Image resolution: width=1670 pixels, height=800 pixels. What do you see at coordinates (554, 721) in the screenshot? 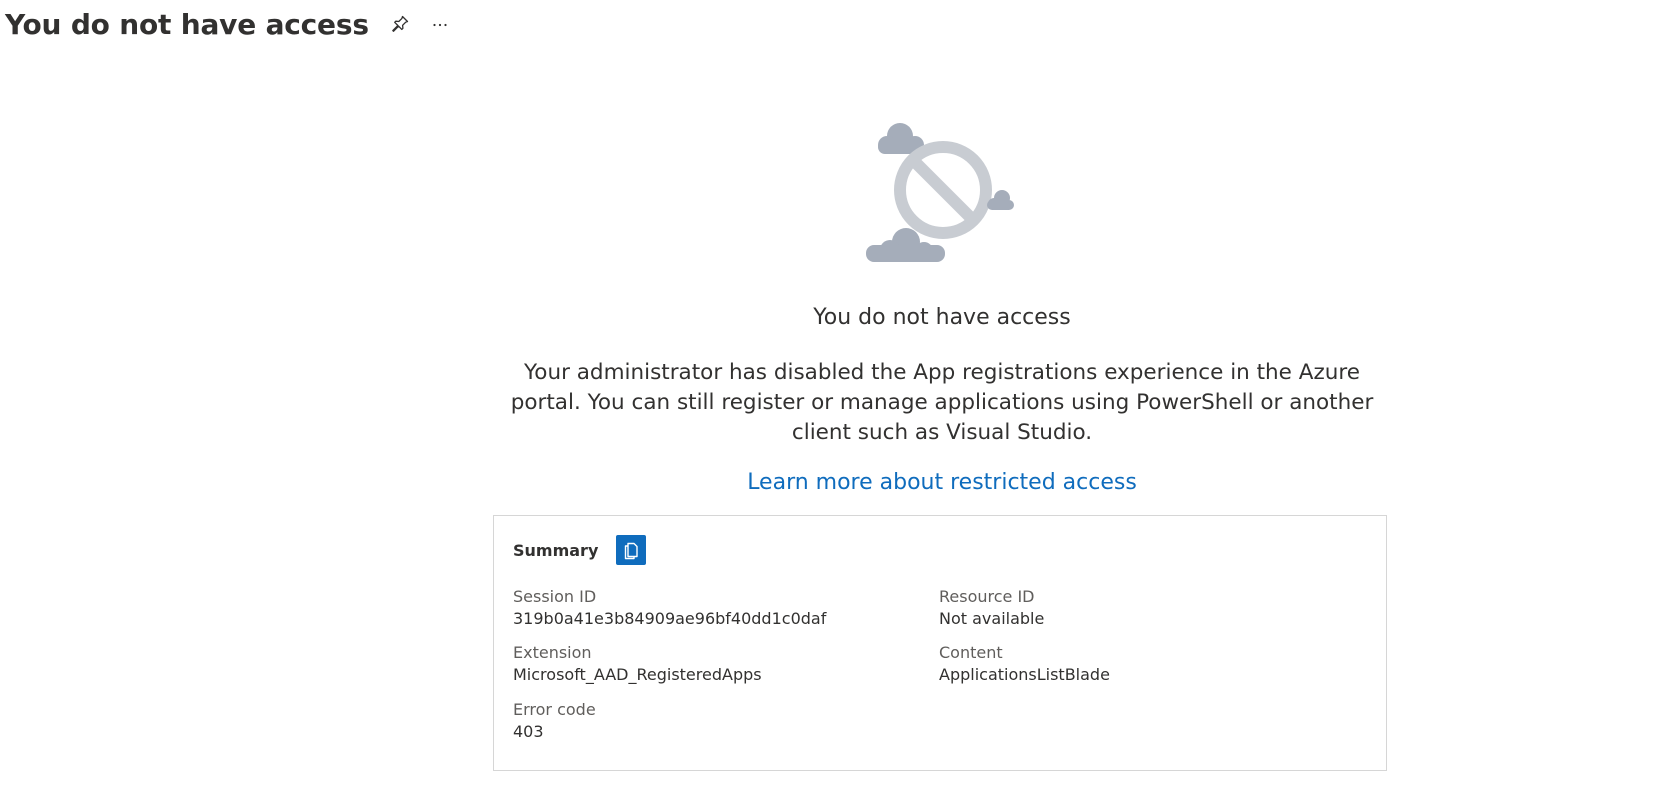
I see `error-code-field: Error code 403` at bounding box center [554, 721].